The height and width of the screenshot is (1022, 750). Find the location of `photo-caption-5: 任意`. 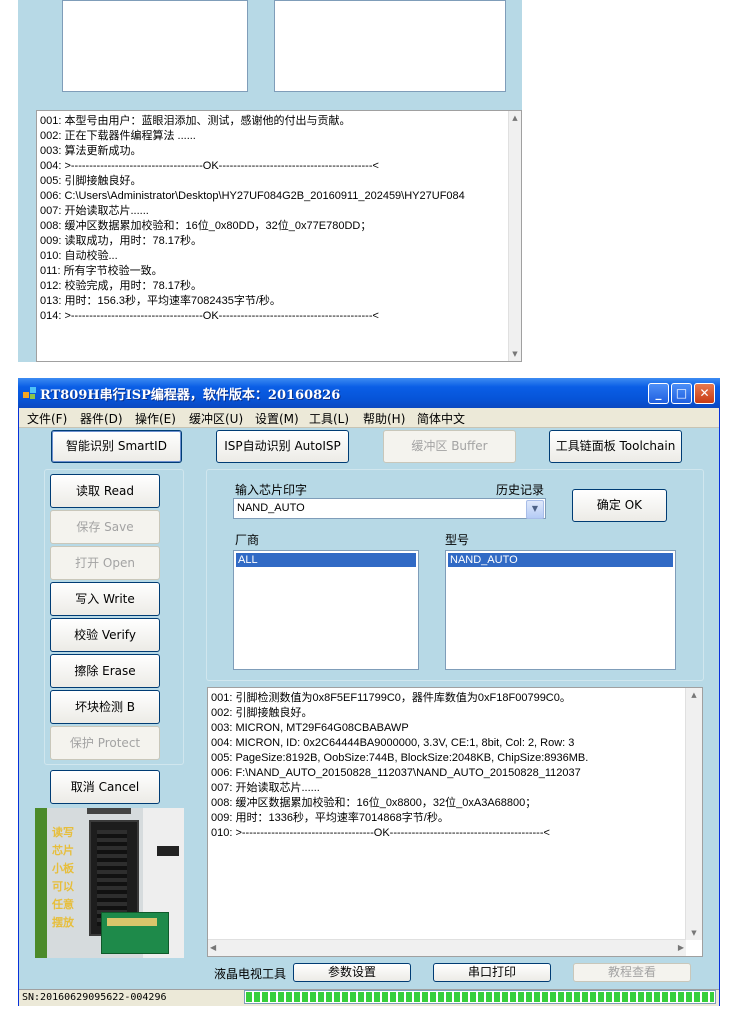

photo-caption-5: 任意 is located at coordinates (63, 904).